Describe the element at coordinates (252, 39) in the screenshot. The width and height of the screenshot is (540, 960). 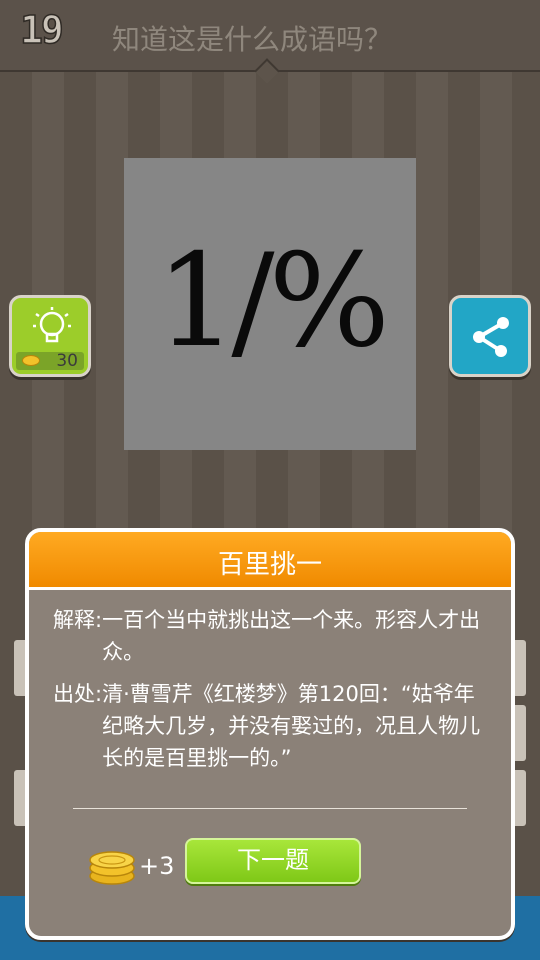
I see `question-title: 知道这是什么成语吗？` at that location.